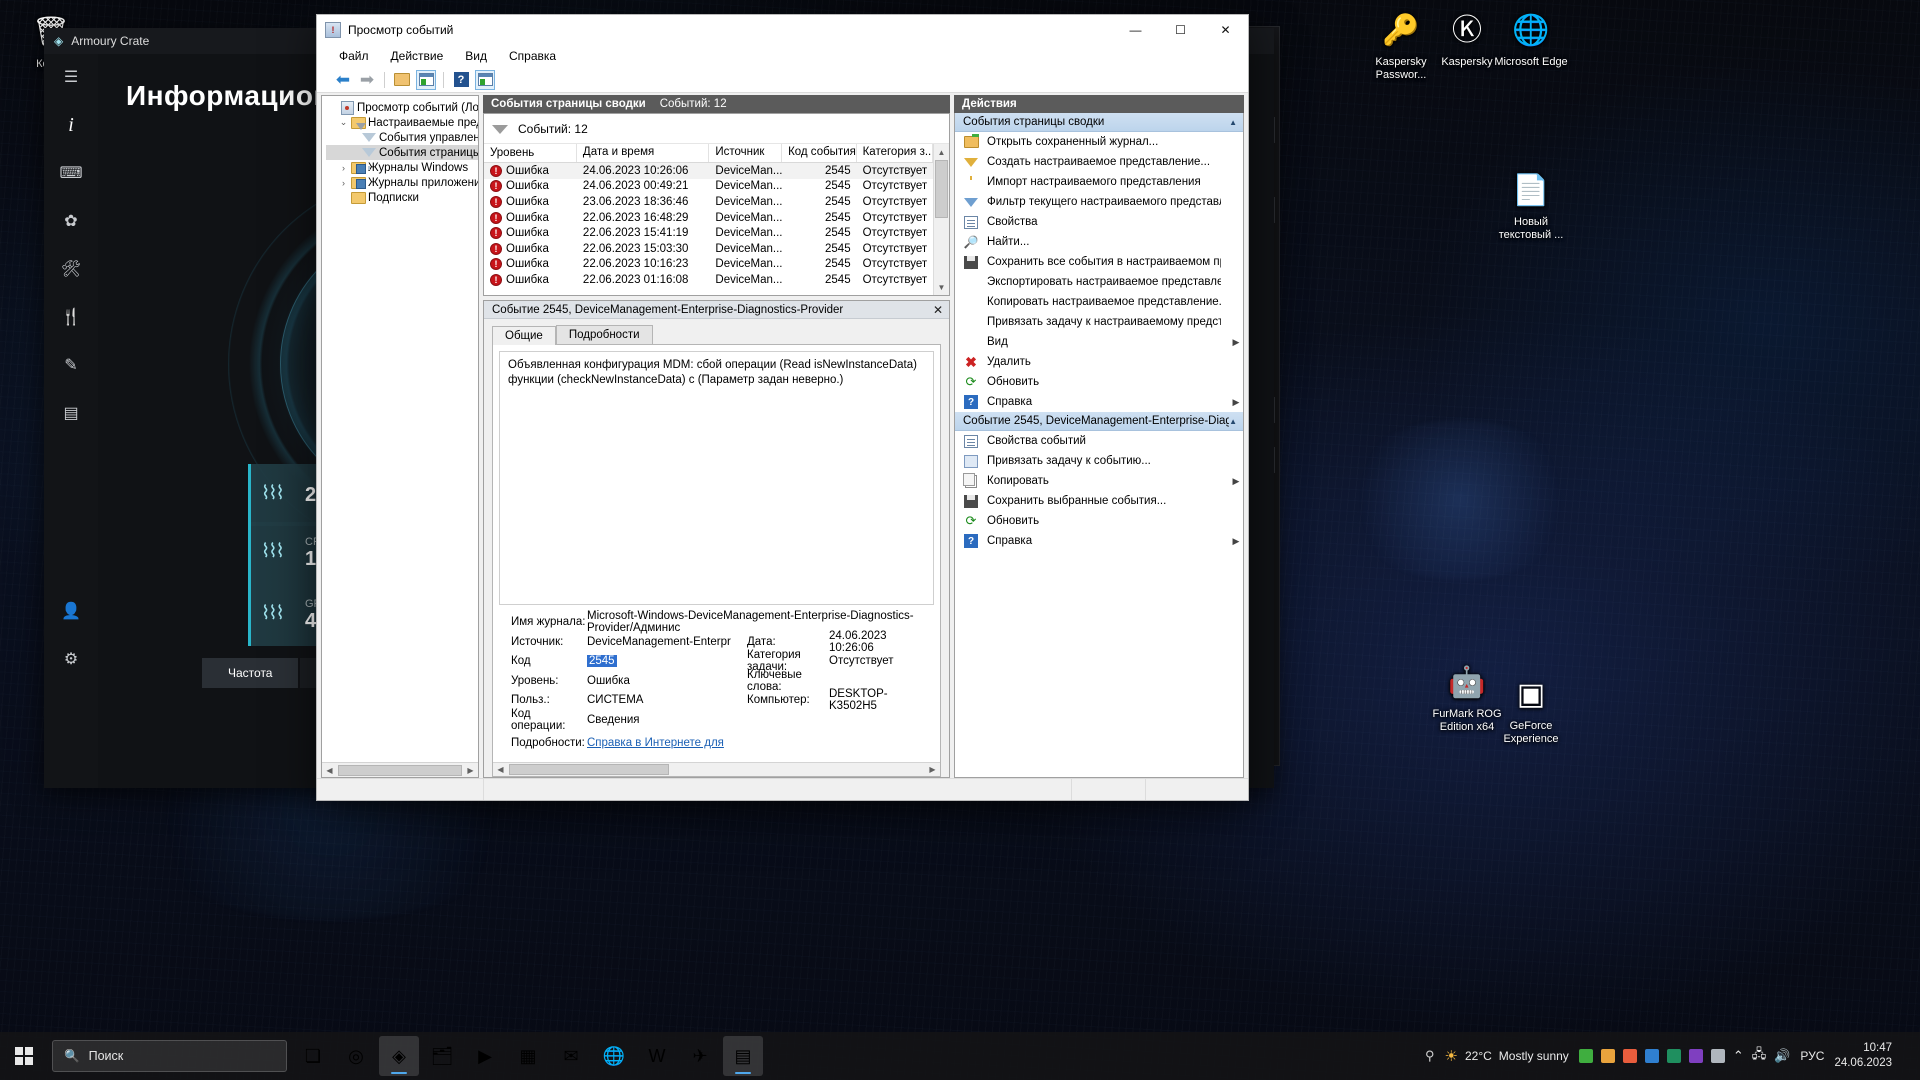 This screenshot has height=1080, width=1920. I want to click on taskbar-media-player: ▶, so click(485, 1056).